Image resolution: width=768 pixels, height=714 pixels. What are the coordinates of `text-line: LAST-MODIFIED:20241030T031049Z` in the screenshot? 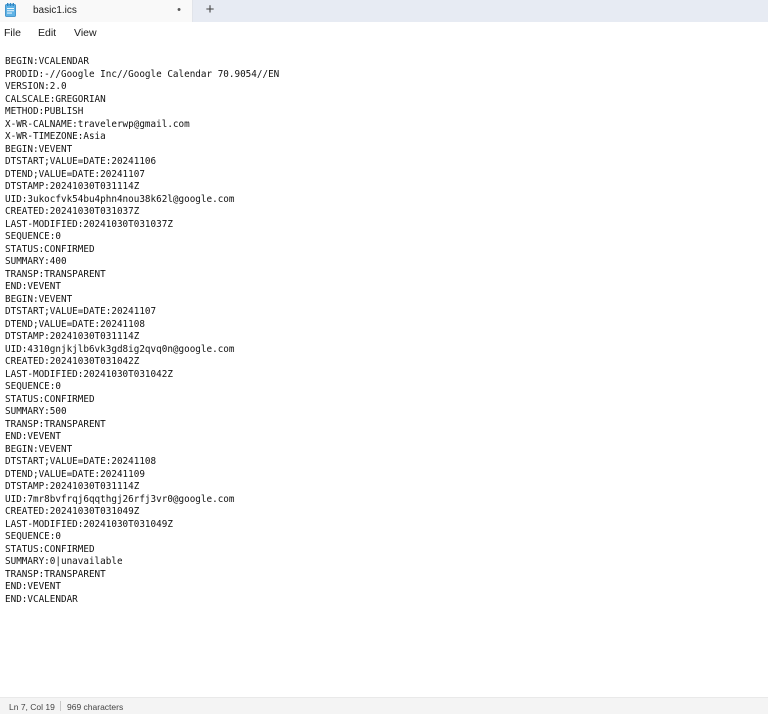 It's located at (89, 524).